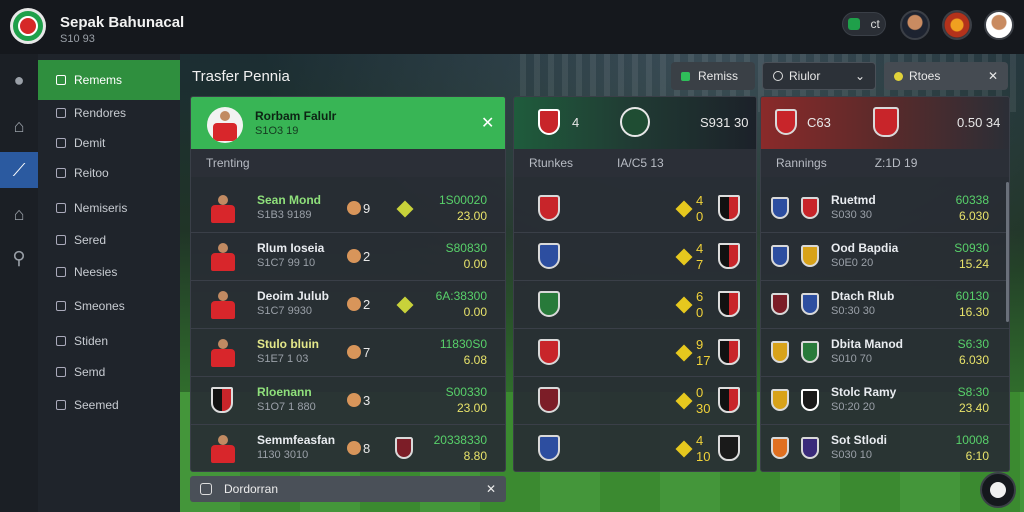  I want to click on search-icon: ⚲, so click(19, 258).